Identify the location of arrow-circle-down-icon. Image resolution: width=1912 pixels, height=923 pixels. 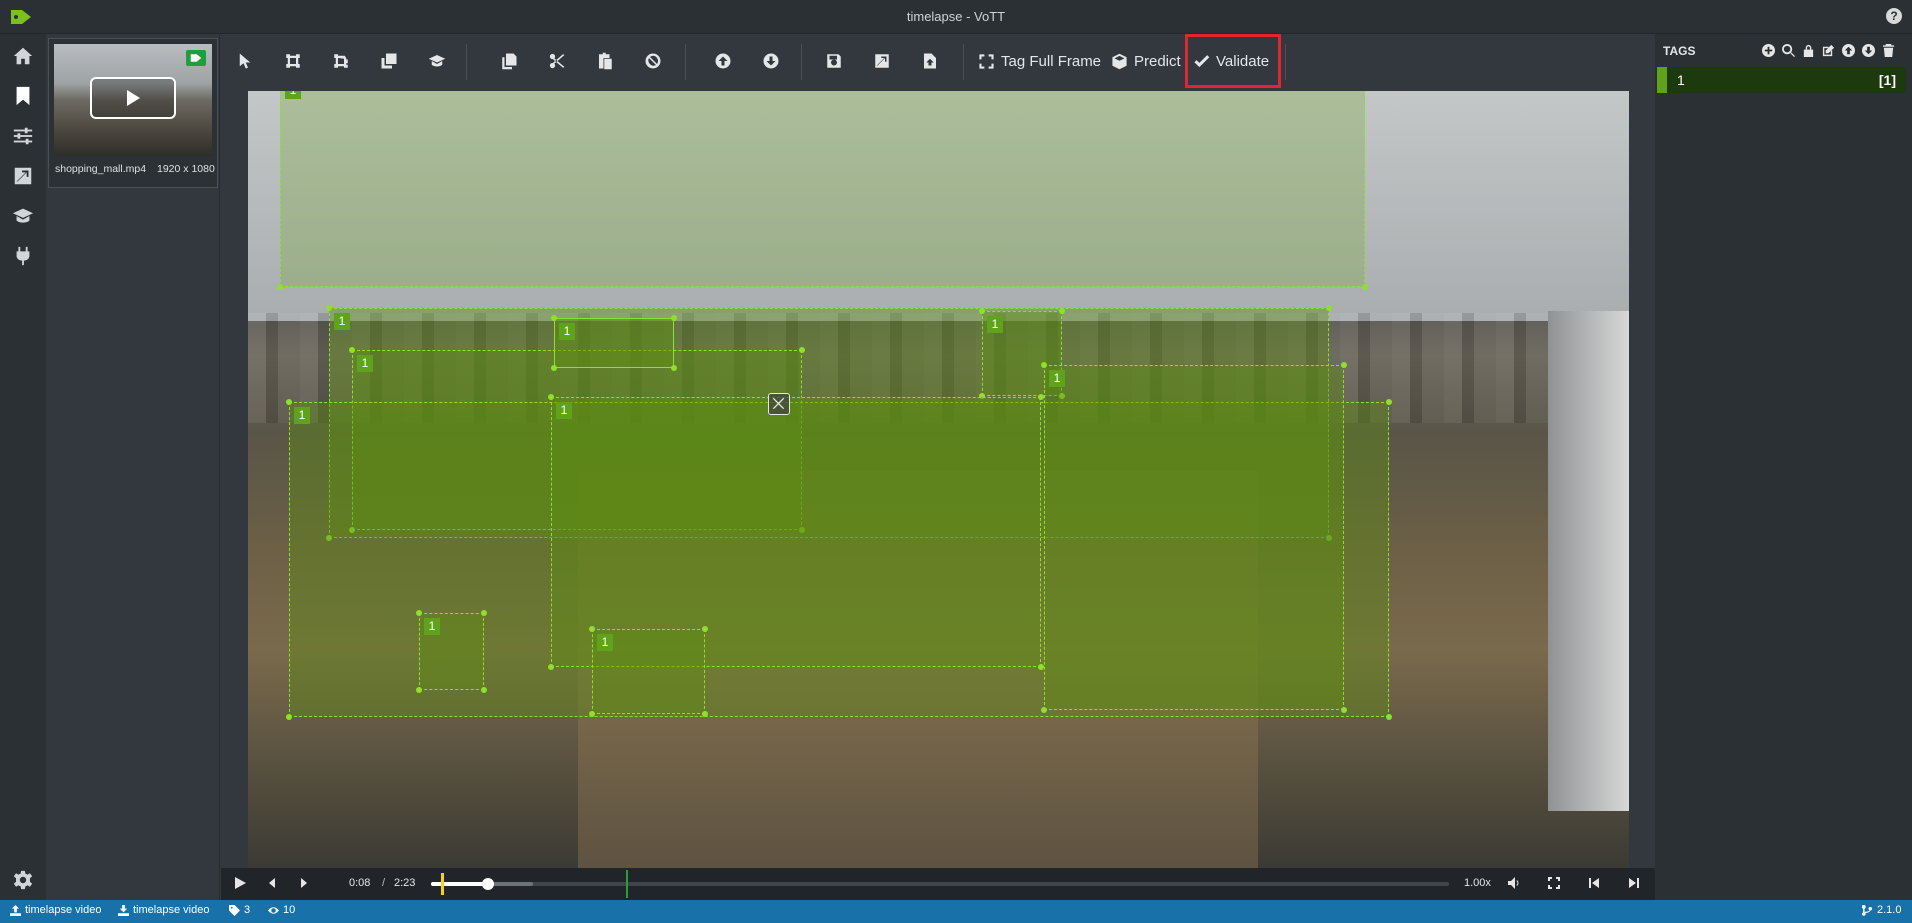
(1868, 50).